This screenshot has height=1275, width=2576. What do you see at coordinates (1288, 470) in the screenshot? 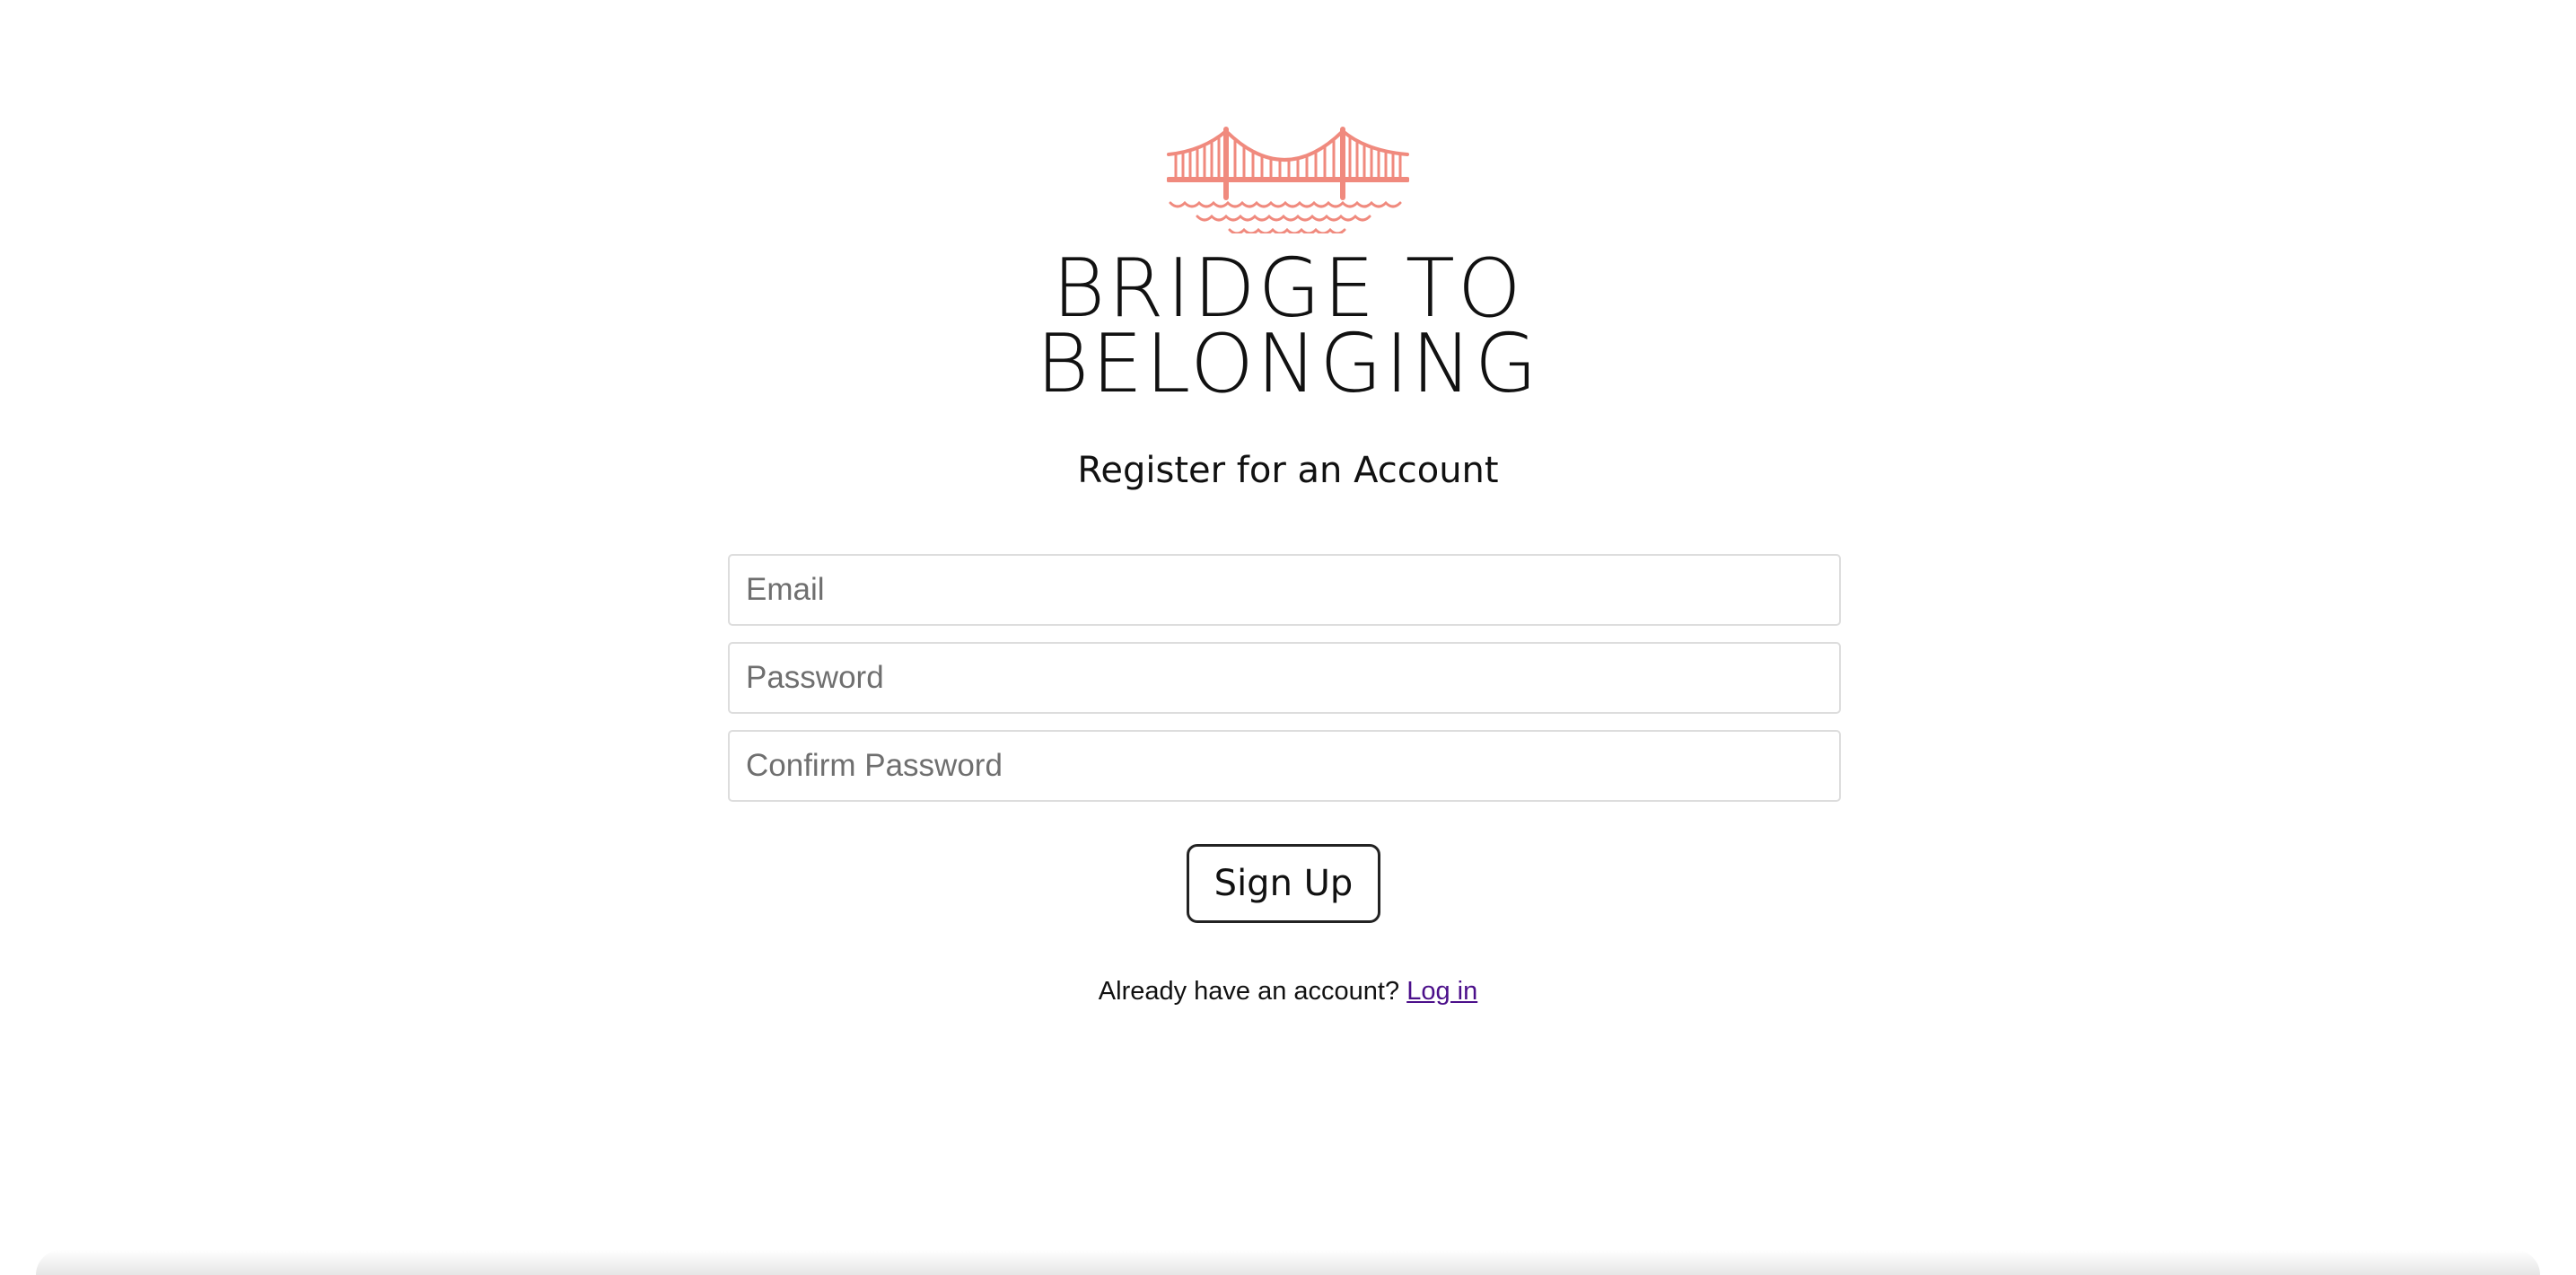
I see `page-title: Register for an Account` at bounding box center [1288, 470].